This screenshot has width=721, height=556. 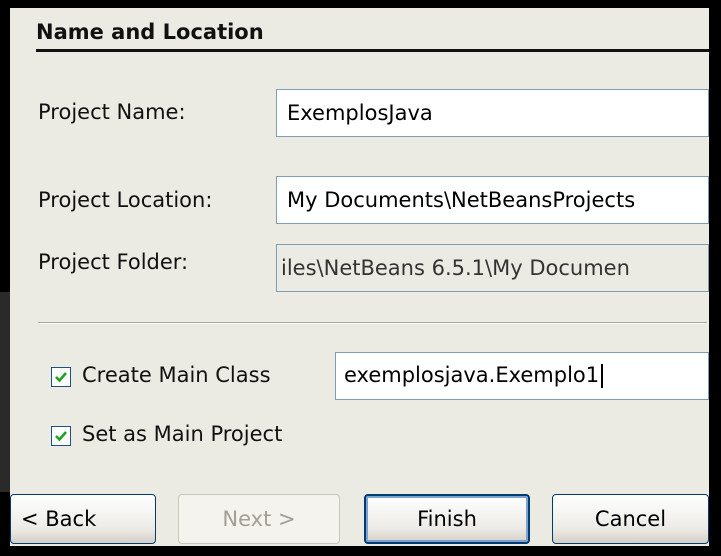 I want to click on left-background-shadow, so click(x=5, y=392).